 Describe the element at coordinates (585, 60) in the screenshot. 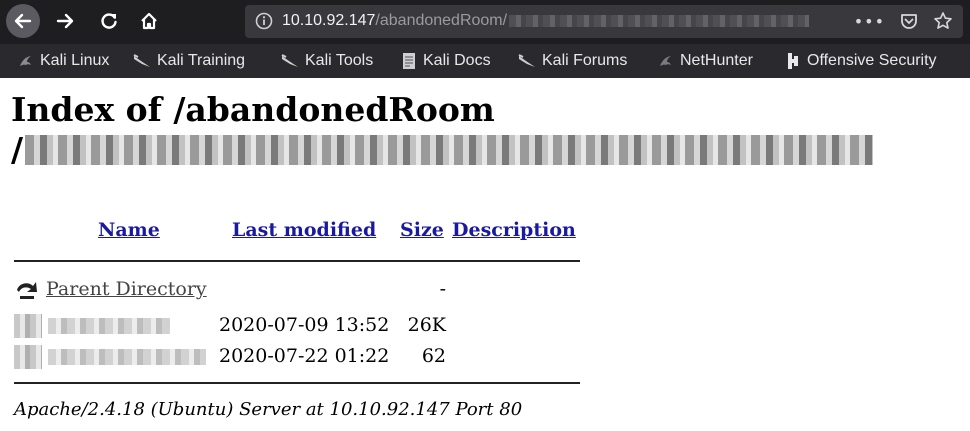

I see `bookmark-label: Kali Forums` at that location.